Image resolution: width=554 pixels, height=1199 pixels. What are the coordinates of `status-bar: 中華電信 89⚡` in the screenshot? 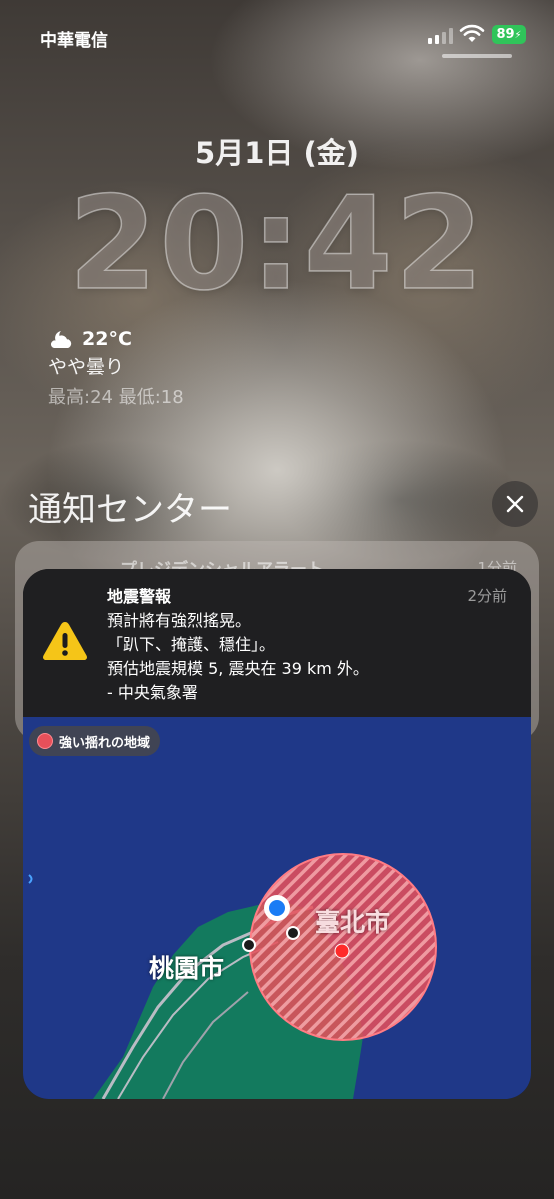 It's located at (277, 35).